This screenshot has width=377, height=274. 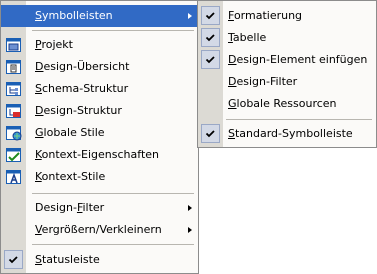 I want to click on menu-item-toolbars: Symbolleisten, so click(x=99, y=16).